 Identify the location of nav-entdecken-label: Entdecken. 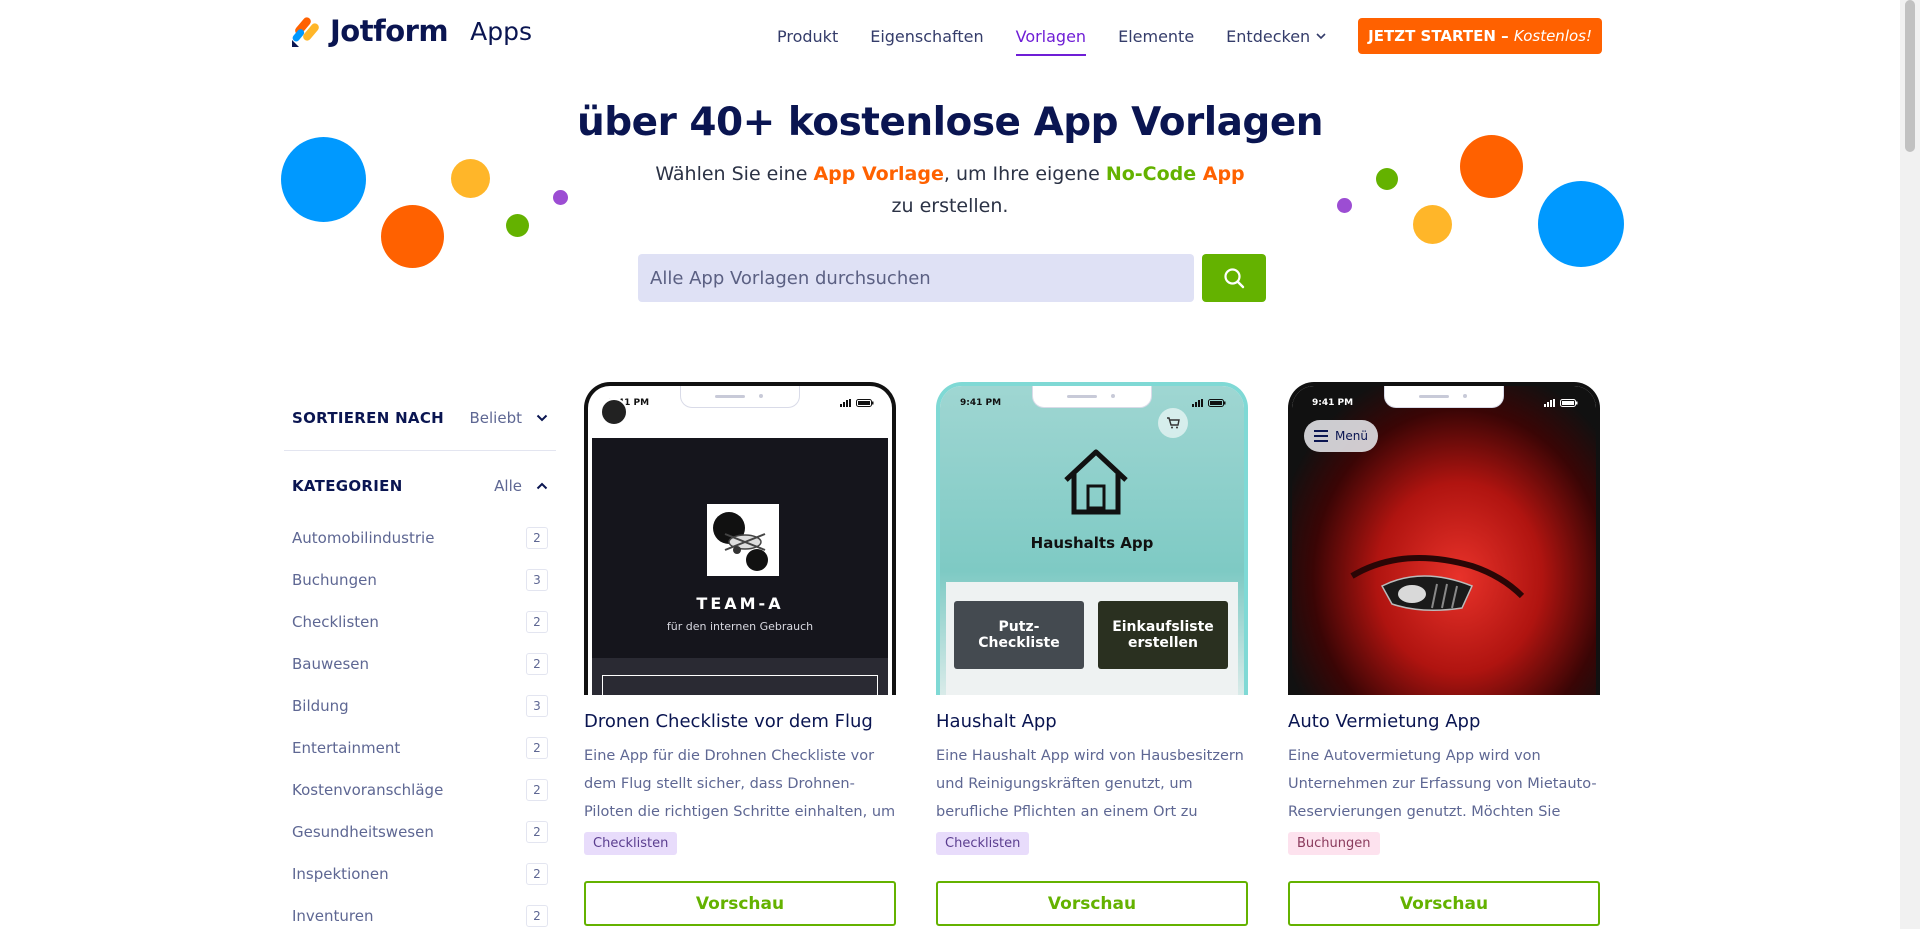
(1268, 36).